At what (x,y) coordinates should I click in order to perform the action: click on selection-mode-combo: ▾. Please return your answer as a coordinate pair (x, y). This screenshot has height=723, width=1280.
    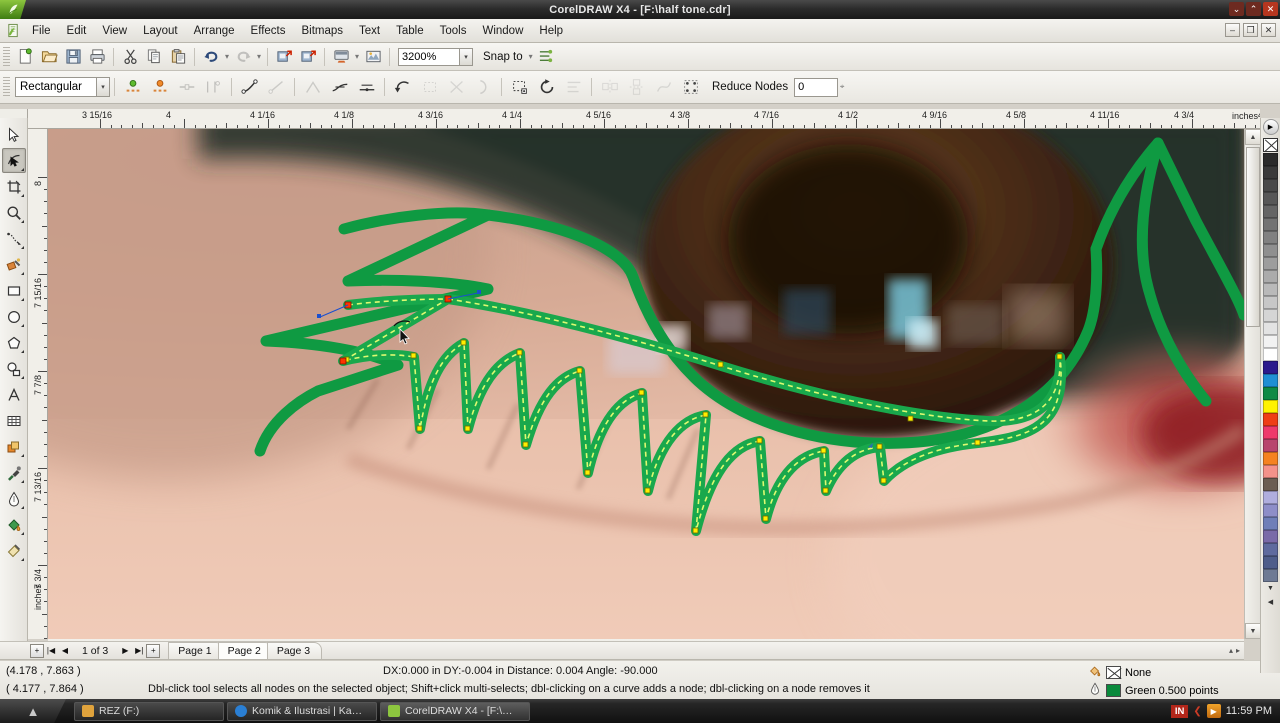
    Looking at the image, I should click on (62, 87).